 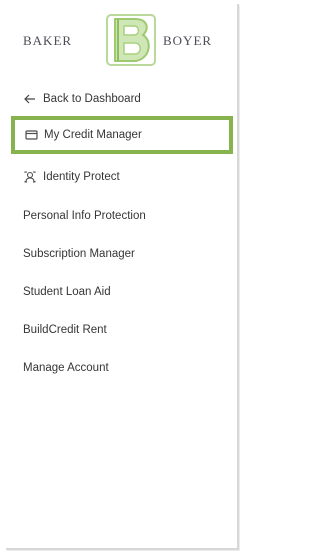 I want to click on sidebar-item-buildcredit-rent: BuildCredit Rent, so click(x=121, y=330).